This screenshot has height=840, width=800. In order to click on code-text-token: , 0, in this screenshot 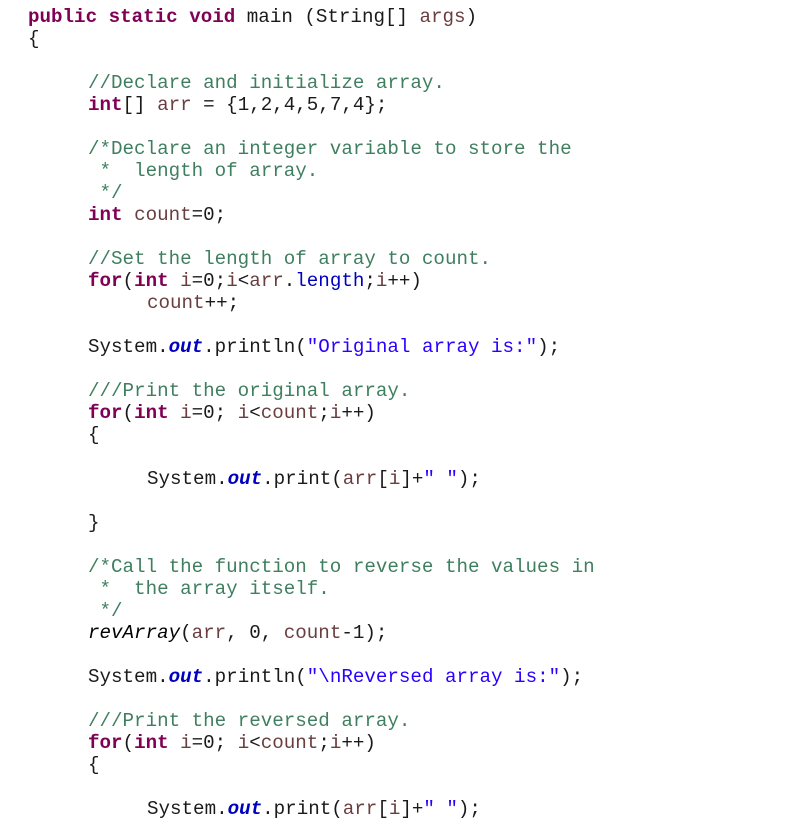, I will do `click(255, 633)`.